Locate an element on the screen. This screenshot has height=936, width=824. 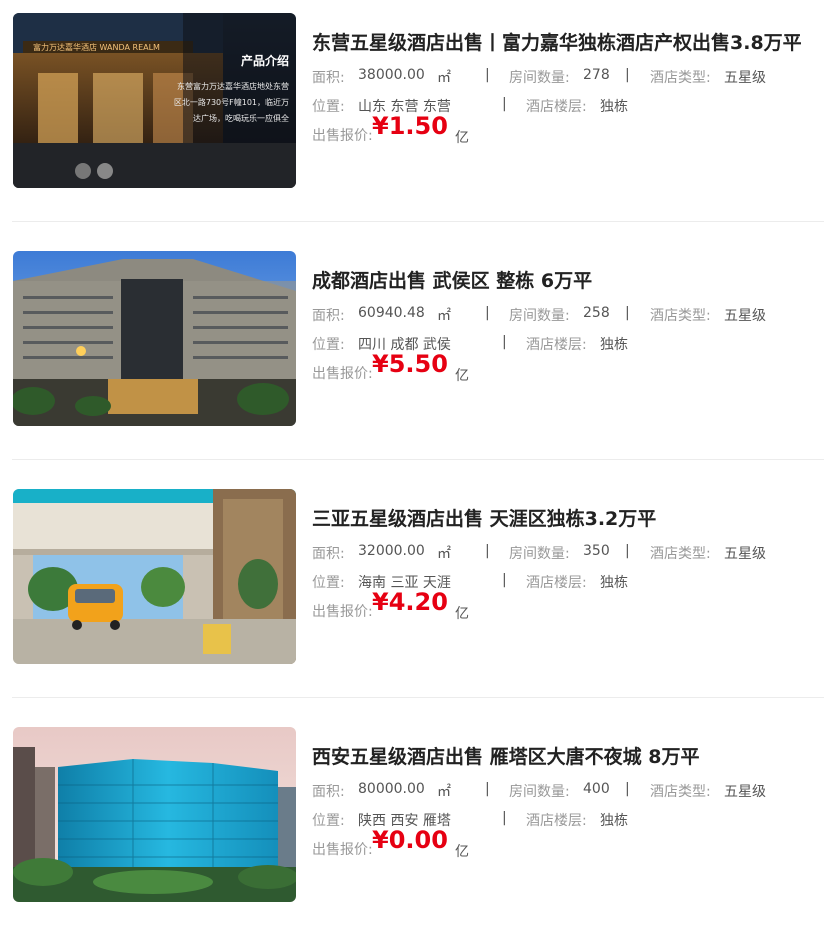
image-caption-line: 东营富力万达嘉华酒店地处东营 is located at coordinates (233, 86).